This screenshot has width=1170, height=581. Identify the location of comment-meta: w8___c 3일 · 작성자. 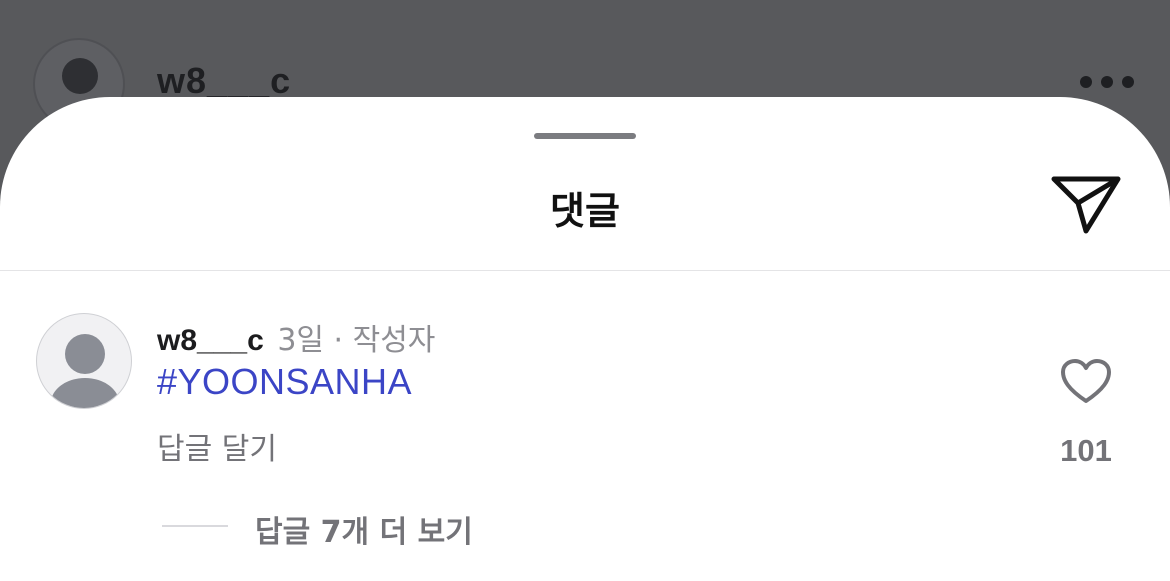
(296, 337).